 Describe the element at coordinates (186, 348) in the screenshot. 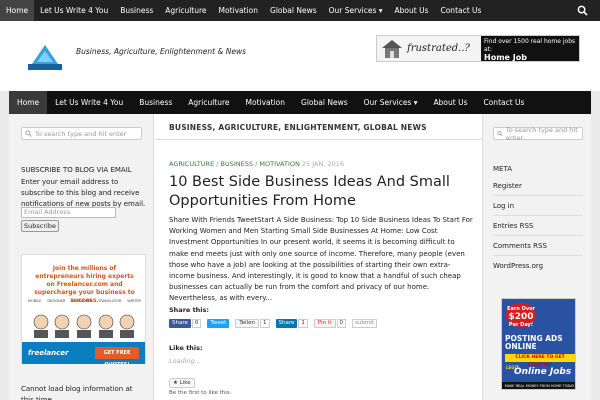

I see `like-title: Like this:` at that location.